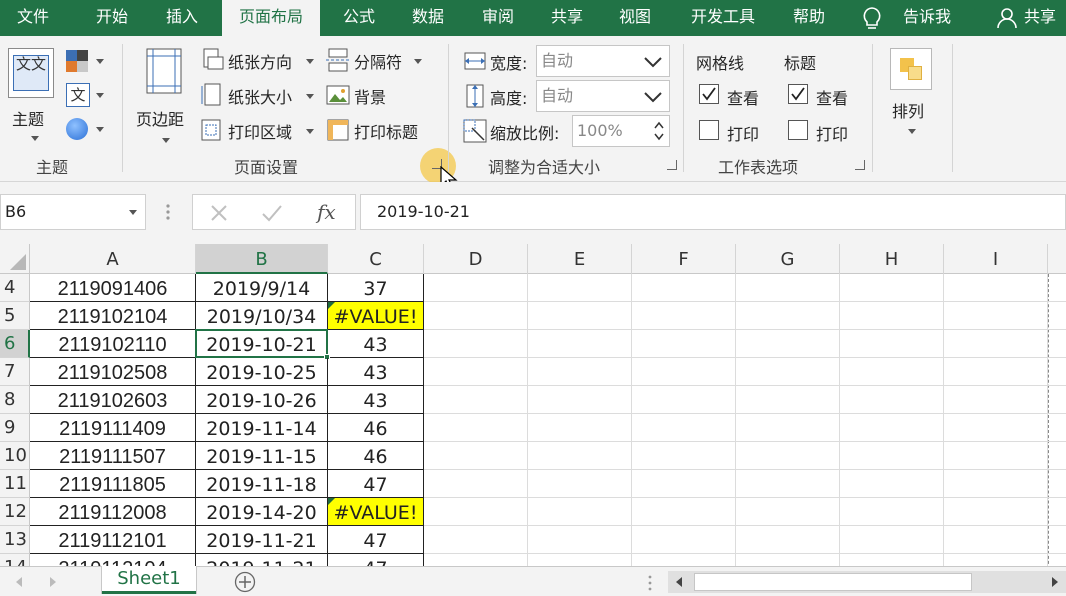 This screenshot has height=596, width=1066. I want to click on cell-c5: #VALUE!, so click(376, 316).